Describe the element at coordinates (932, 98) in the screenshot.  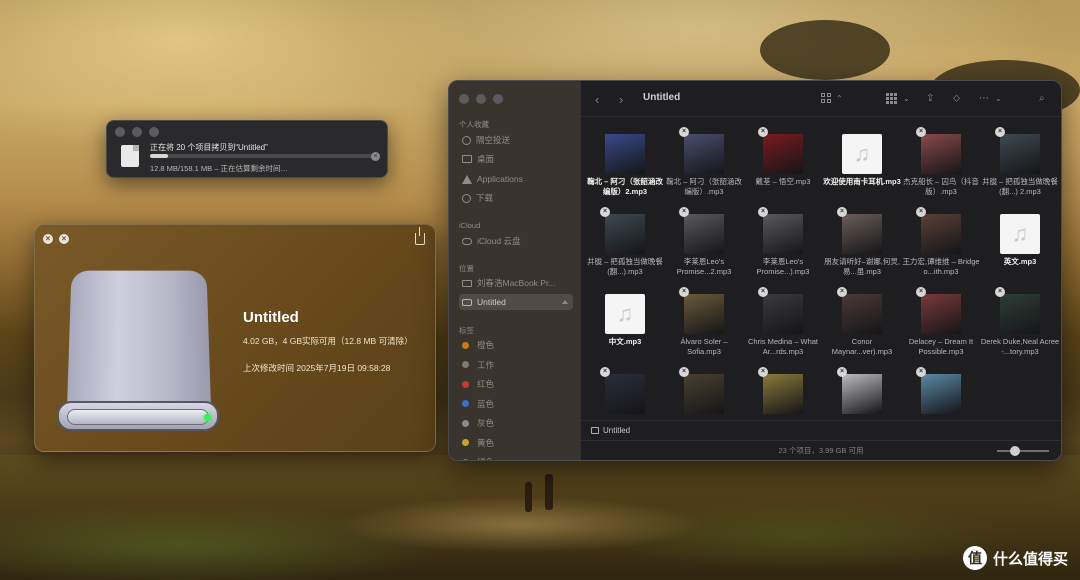
I see `share-icon: ⇪` at that location.